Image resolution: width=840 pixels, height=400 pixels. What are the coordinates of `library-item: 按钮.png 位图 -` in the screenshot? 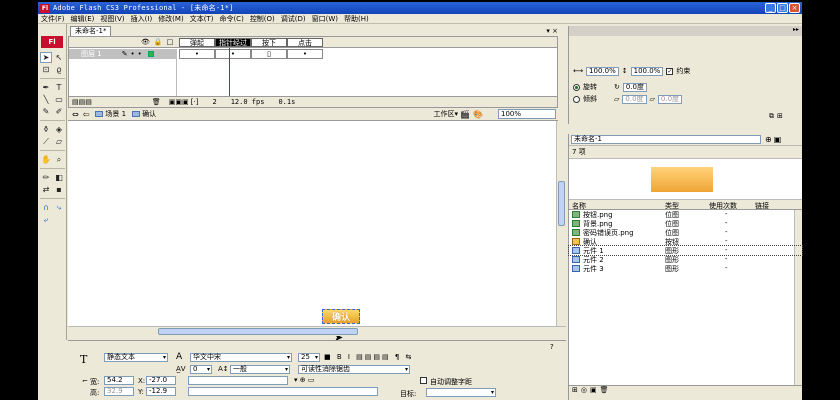 It's located at (685, 214).